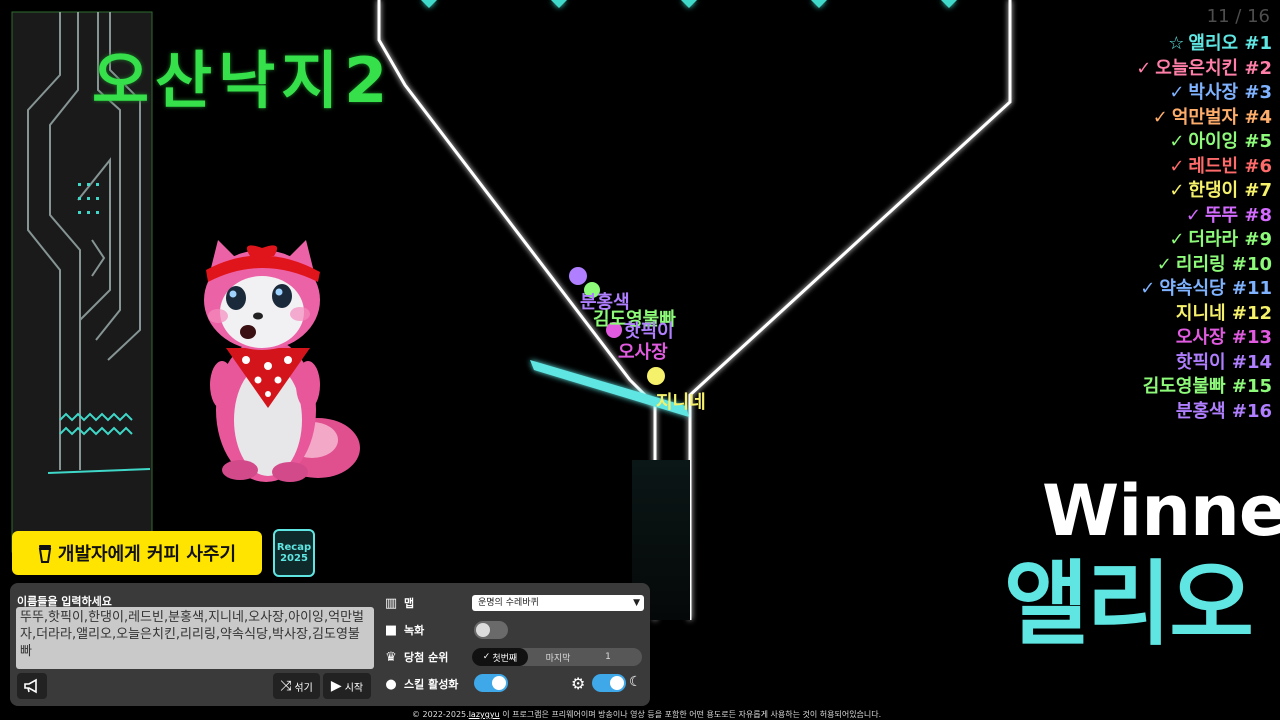  What do you see at coordinates (391, 684) in the screenshot?
I see `bomb-icon: ●` at bounding box center [391, 684].